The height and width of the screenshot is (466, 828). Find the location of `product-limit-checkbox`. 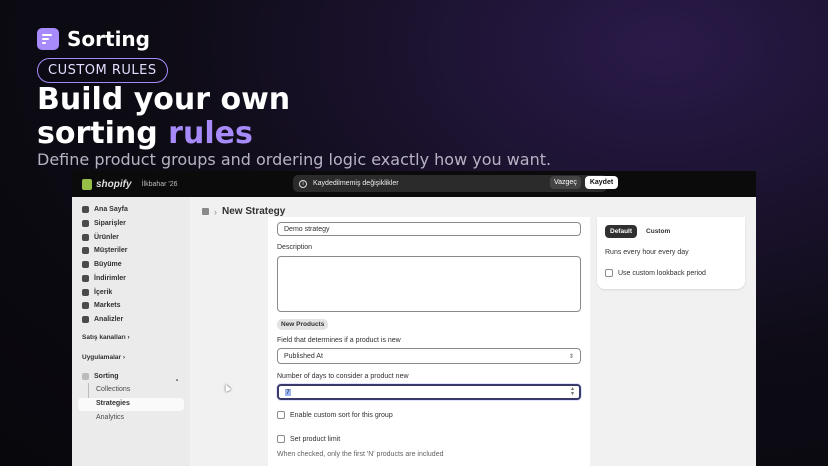

product-limit-checkbox is located at coordinates (281, 439).